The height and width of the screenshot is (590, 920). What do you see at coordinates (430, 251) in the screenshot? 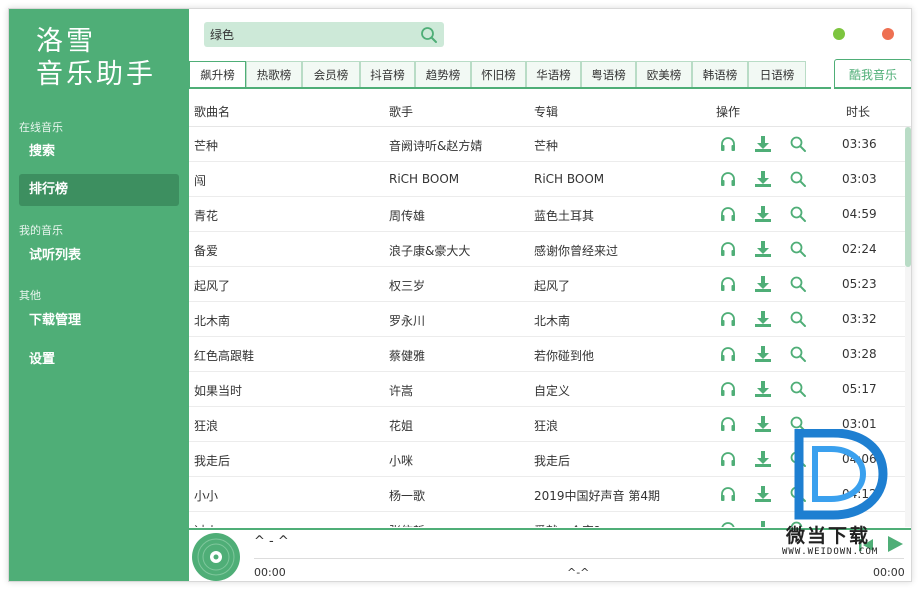
I see `song-artist: 浪子康&豪大大` at bounding box center [430, 251].